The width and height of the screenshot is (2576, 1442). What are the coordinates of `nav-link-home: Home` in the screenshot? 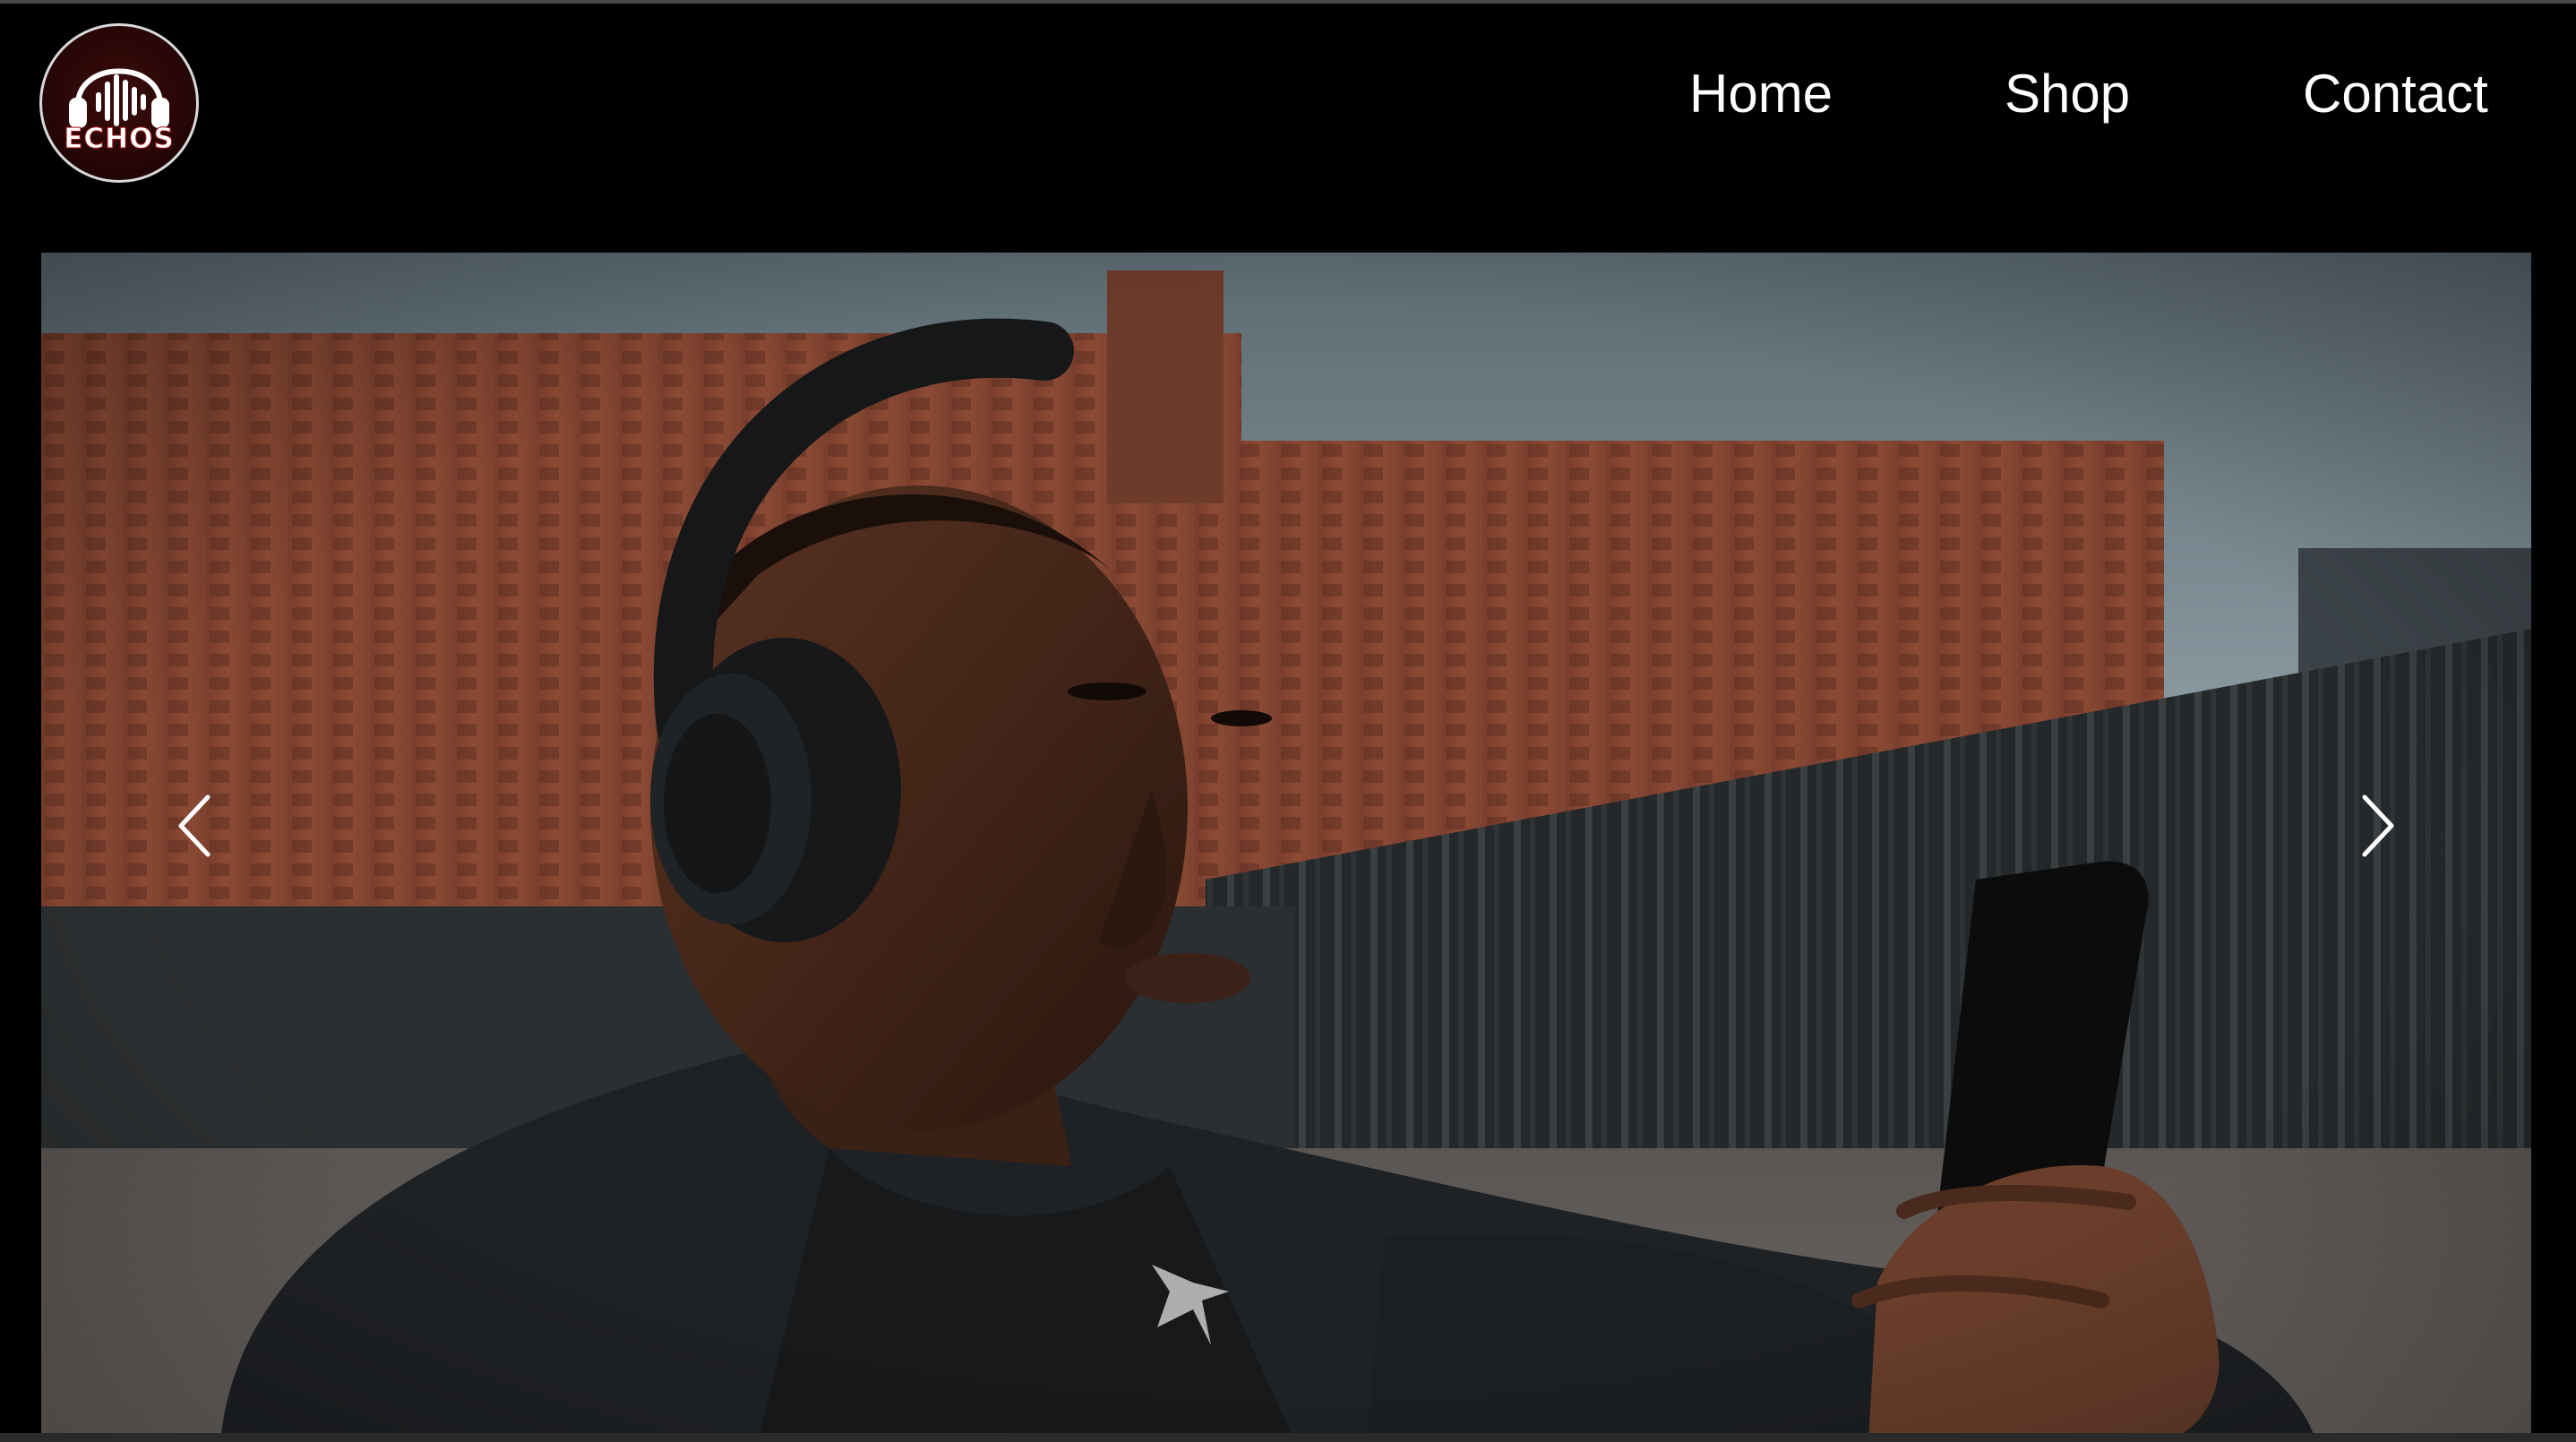 It's located at (1761, 94).